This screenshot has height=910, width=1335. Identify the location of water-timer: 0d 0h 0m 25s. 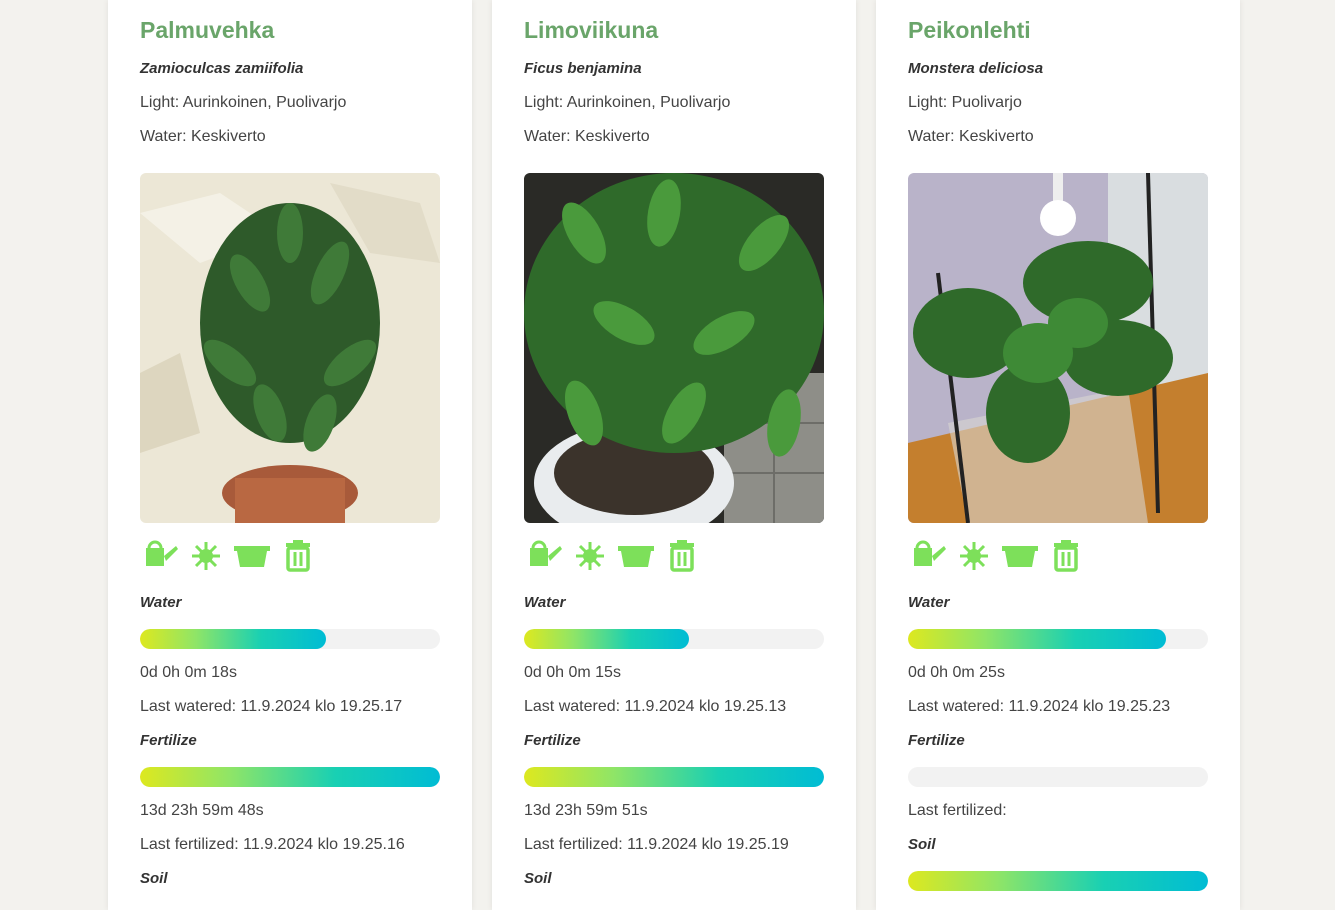
(956, 672).